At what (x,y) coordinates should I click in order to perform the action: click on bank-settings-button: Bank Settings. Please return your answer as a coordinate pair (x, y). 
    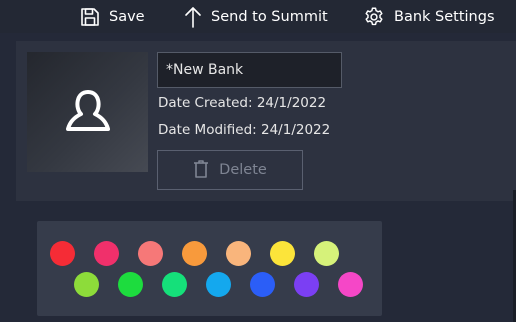
    Looking at the image, I should click on (429, 16).